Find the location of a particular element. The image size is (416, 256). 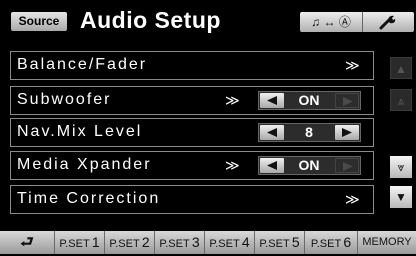

subwoofer-toggle: ON is located at coordinates (309, 100).